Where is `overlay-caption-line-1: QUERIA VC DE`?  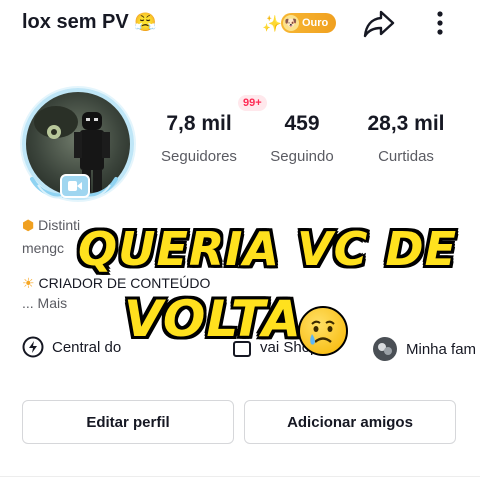
overlay-caption-line-1: QUERIA VC DE is located at coordinates (268, 249).